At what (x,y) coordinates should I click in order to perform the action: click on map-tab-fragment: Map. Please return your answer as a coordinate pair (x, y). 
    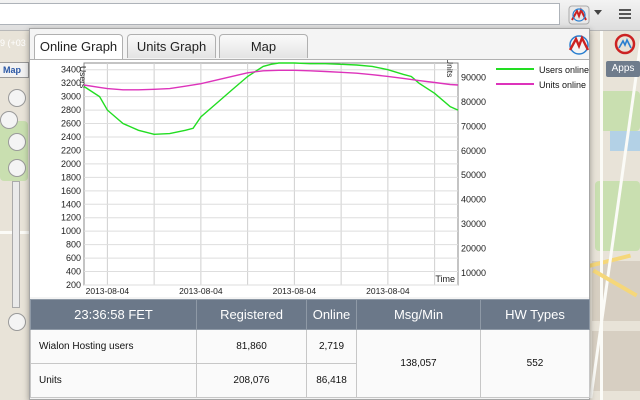
    Looking at the image, I should click on (14, 70).